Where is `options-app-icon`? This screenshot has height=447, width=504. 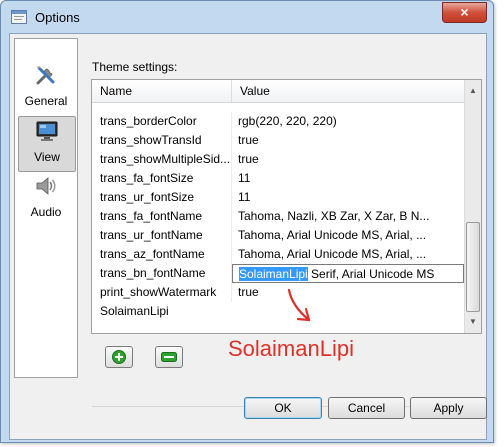
options-app-icon is located at coordinates (19, 17).